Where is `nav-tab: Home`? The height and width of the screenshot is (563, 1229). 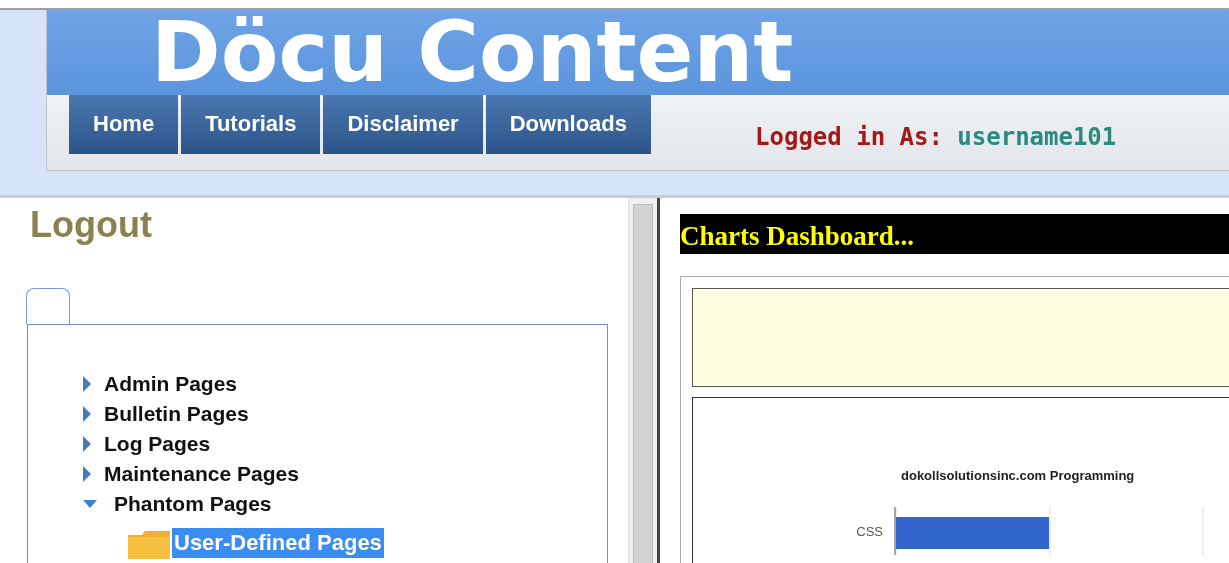 nav-tab: Home is located at coordinates (124, 124).